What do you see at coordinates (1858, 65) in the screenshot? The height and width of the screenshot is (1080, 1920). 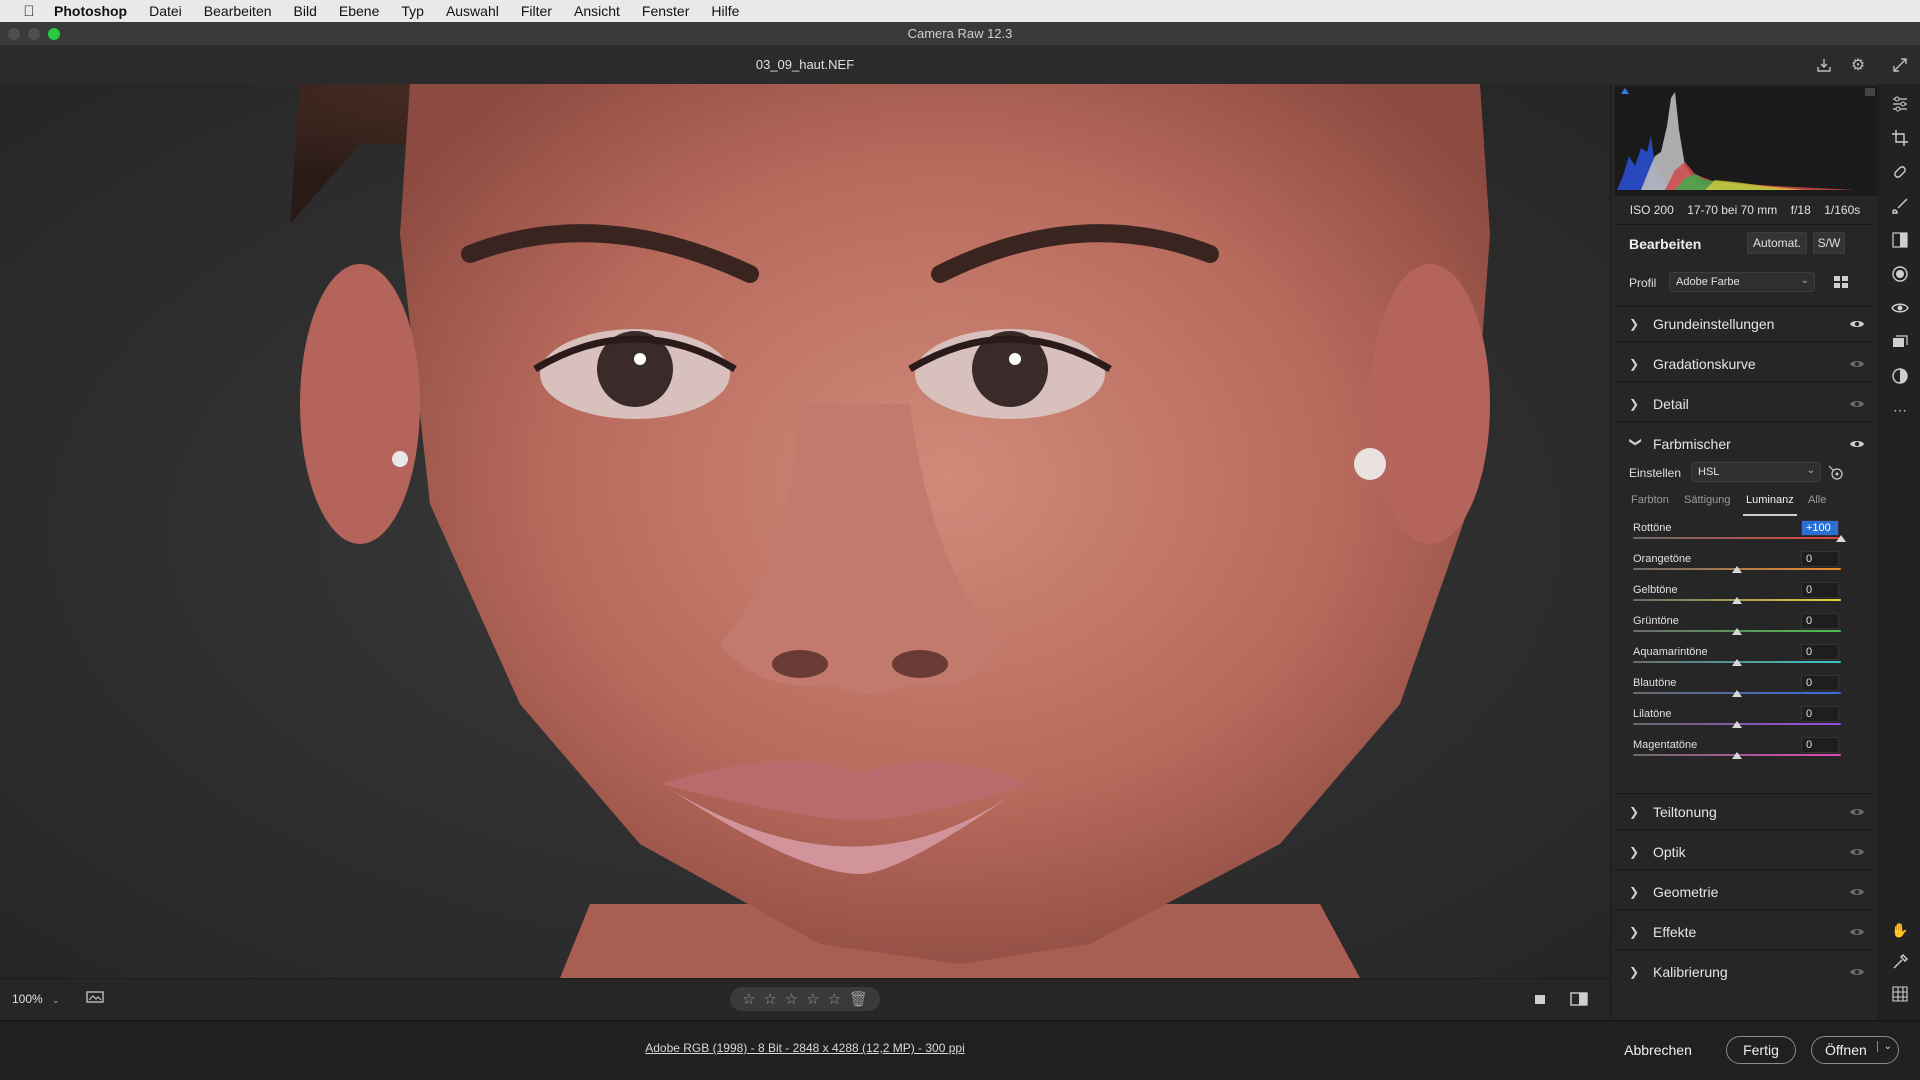 I see `gear-icon: ⚙` at bounding box center [1858, 65].